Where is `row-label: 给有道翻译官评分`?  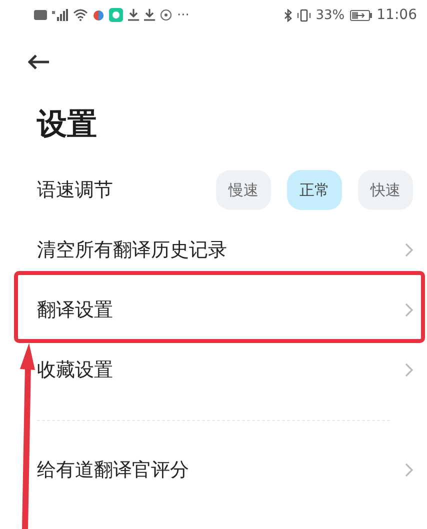 row-label: 给有道翻译官评分 is located at coordinates (113, 470).